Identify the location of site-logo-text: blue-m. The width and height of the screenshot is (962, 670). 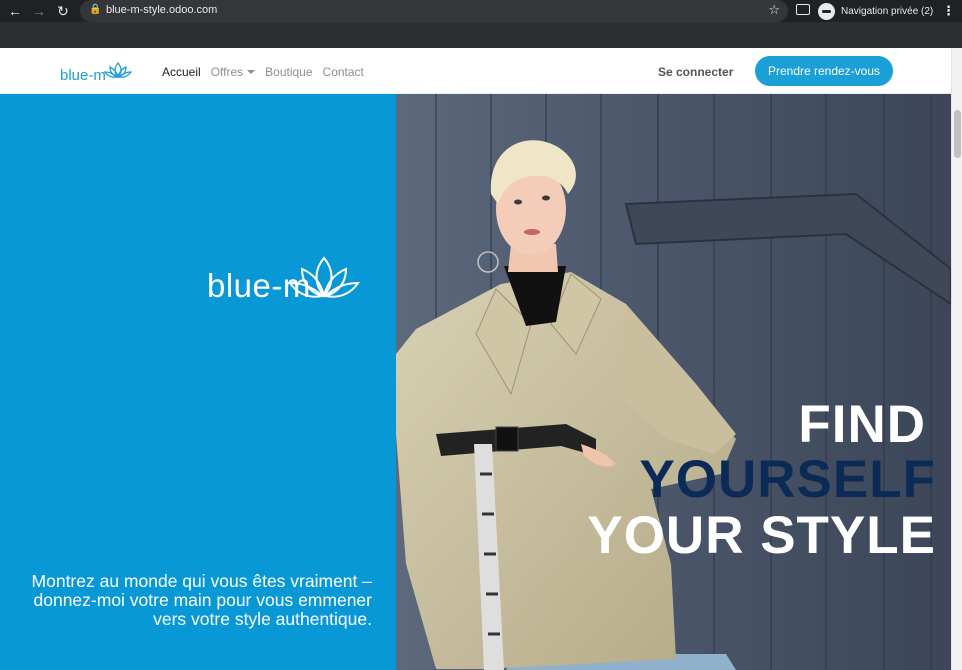
(83, 75).